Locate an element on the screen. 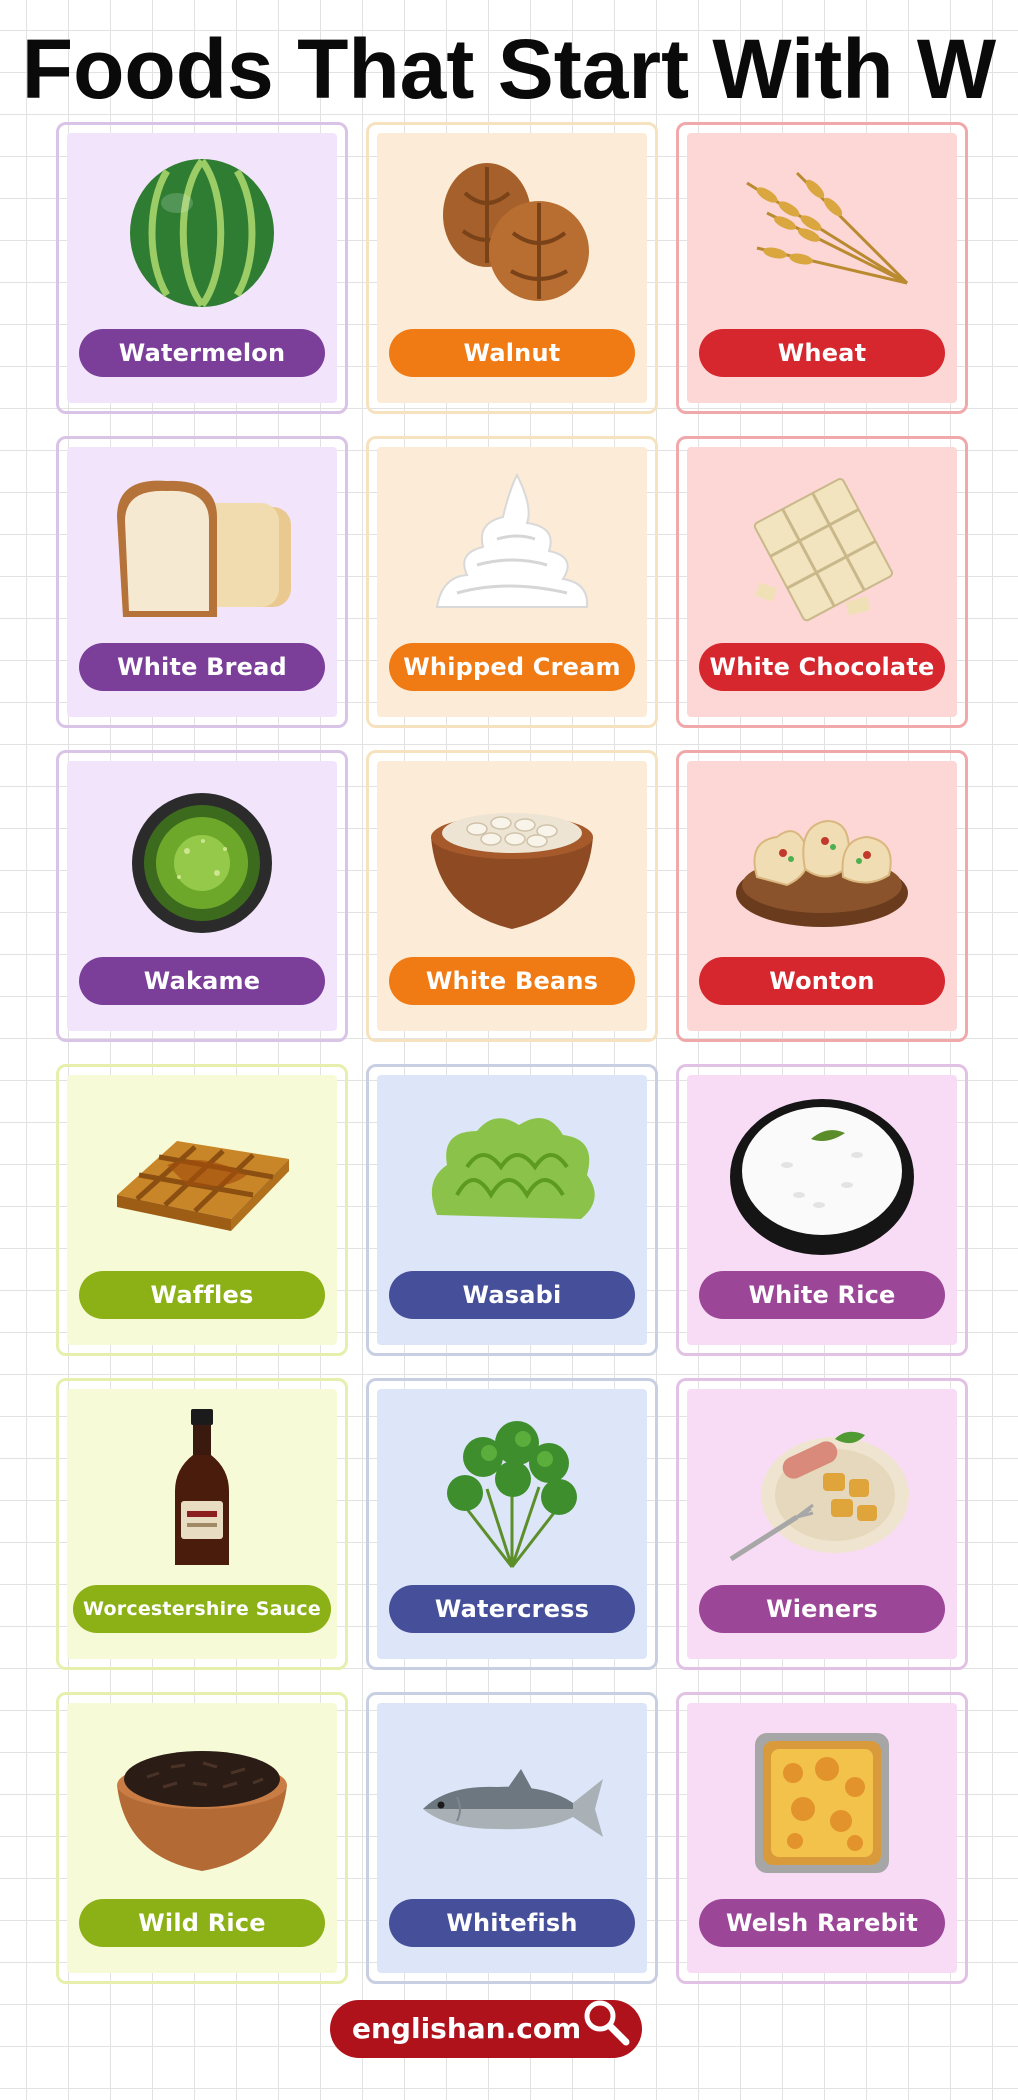 Image resolution: width=1018 pixels, height=2100 pixels. wonton-icon is located at coordinates (822, 861).